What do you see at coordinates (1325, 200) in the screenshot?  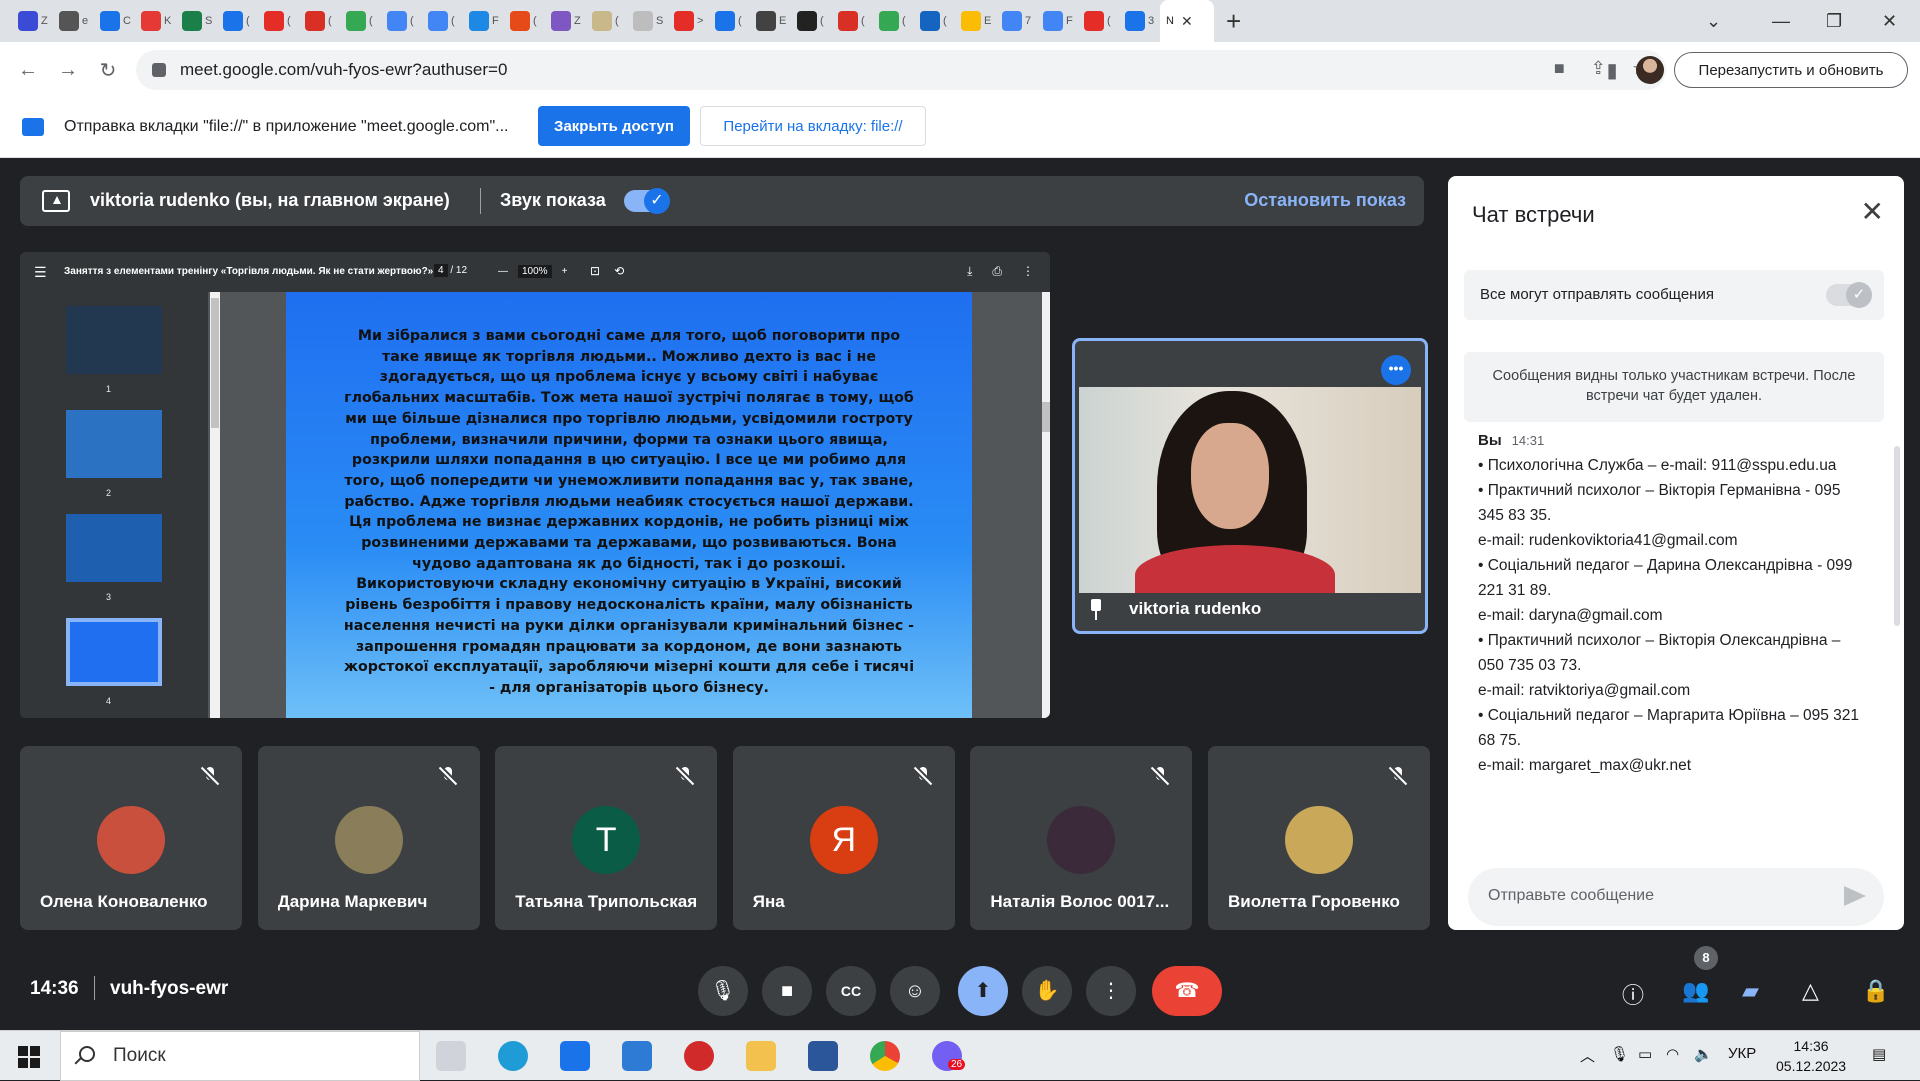 I see `stop-presenting-button: Остановить показ` at bounding box center [1325, 200].